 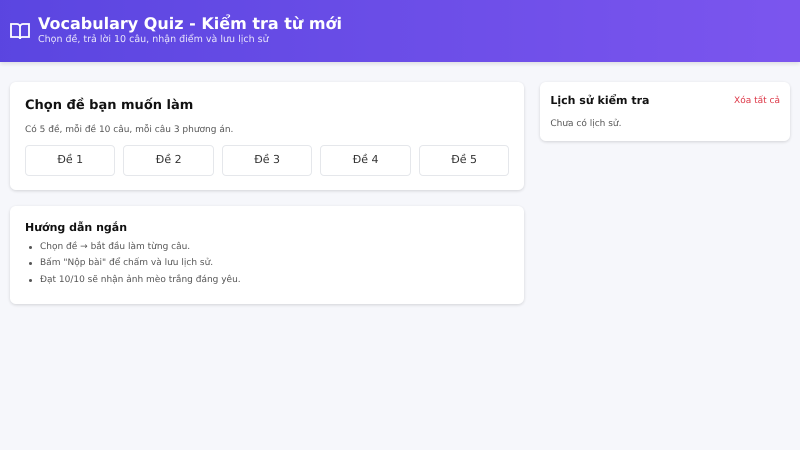 What do you see at coordinates (140, 280) in the screenshot?
I see `guide-item: Đạt 10/10 sẽ nhận ảnh mèo trắng đáng yêu.` at bounding box center [140, 280].